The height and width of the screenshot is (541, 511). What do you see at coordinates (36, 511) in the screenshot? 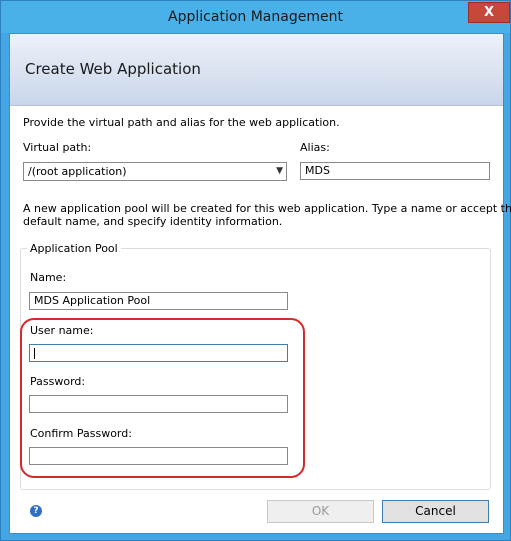
I see `help-icon: ?` at bounding box center [36, 511].